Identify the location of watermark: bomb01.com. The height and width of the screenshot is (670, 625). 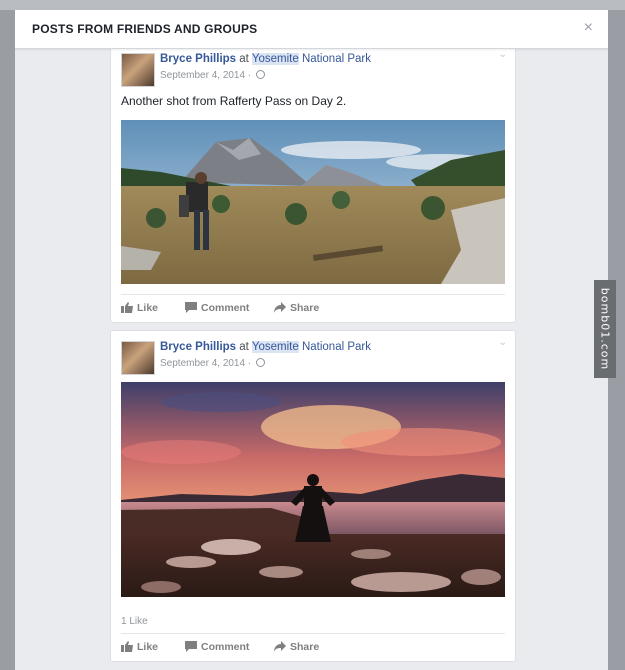
(605, 329).